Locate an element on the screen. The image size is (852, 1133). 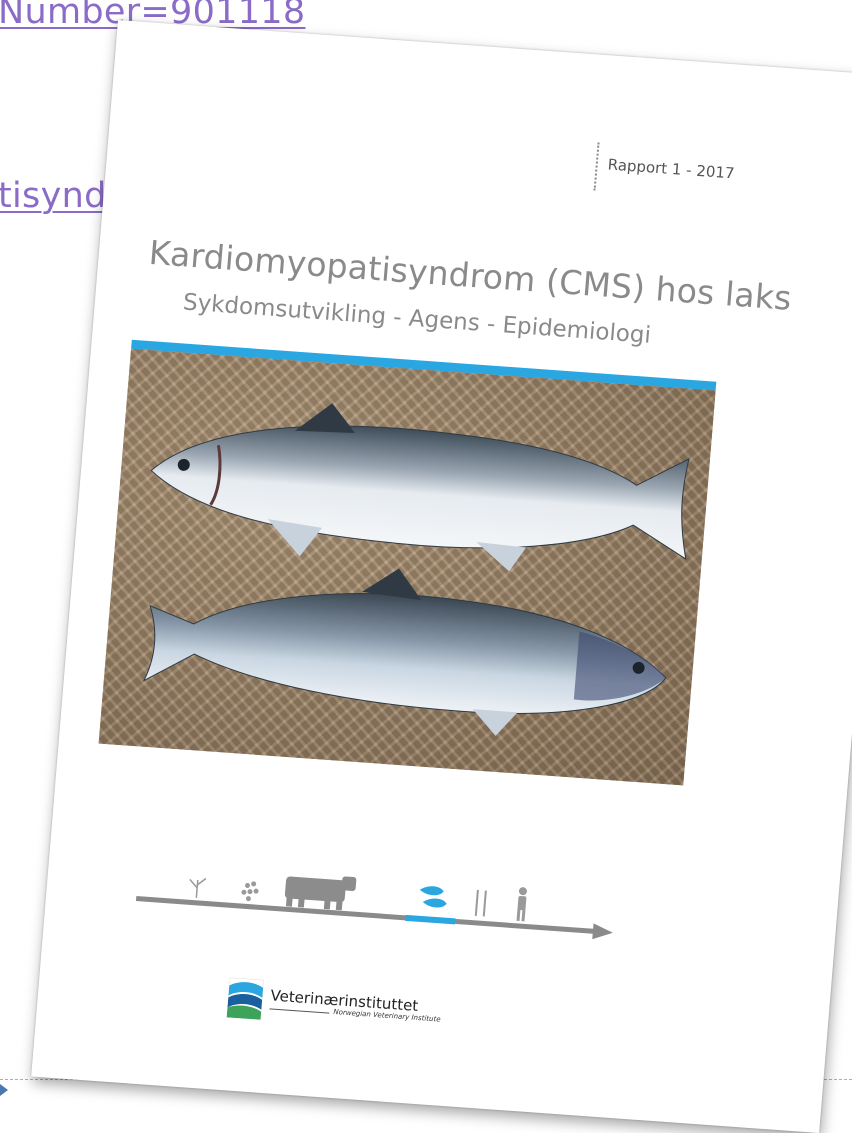
grain-icon is located at coordinates (250, 891).